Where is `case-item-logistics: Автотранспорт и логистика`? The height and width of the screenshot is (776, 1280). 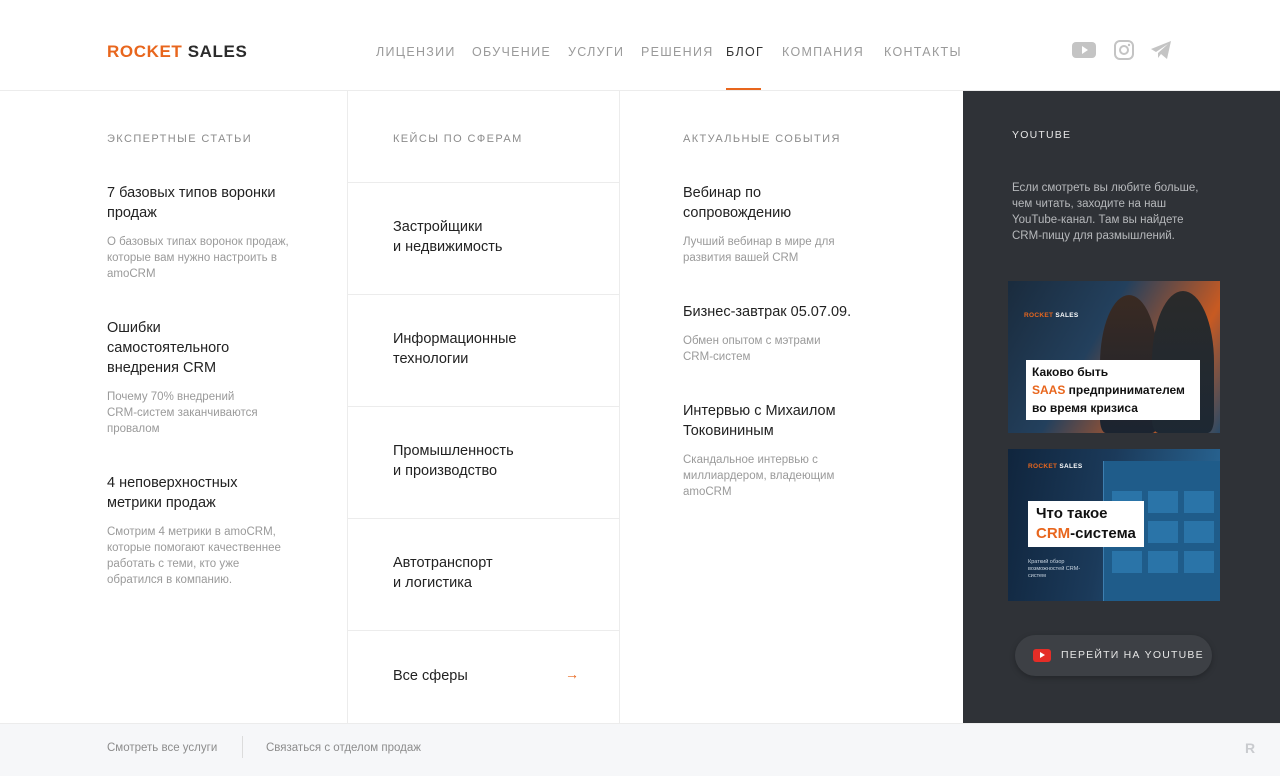
case-item-logistics: Автотранспорт и логистика is located at coordinates (483, 574).